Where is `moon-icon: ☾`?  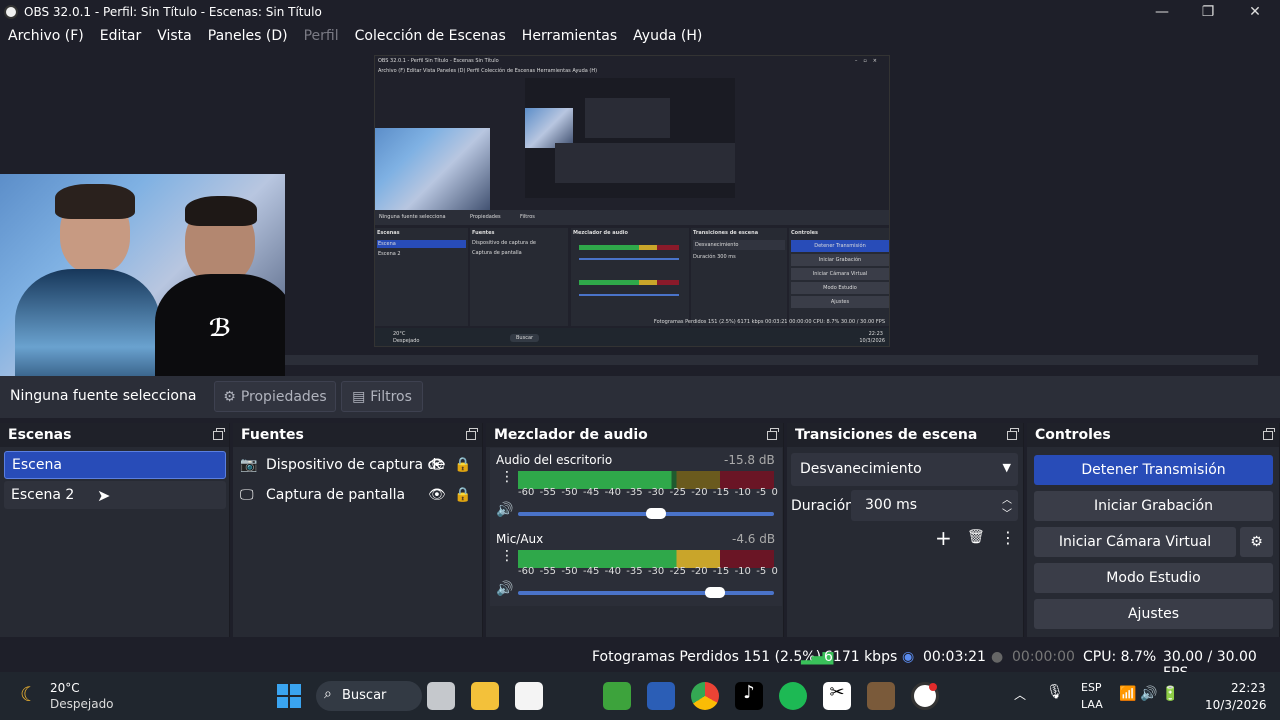 moon-icon: ☾ is located at coordinates (29, 694).